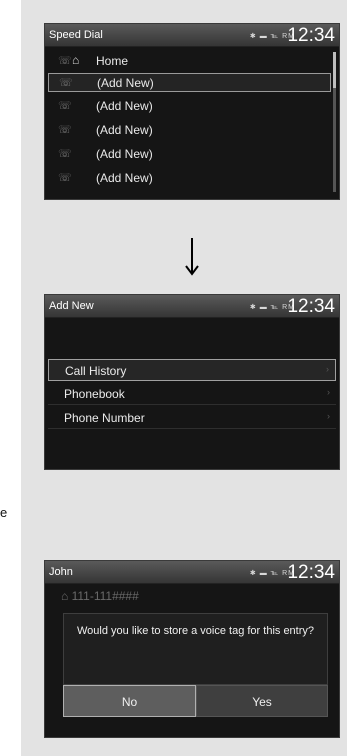  I want to click on menu-item-label: Call History, so click(96, 371).